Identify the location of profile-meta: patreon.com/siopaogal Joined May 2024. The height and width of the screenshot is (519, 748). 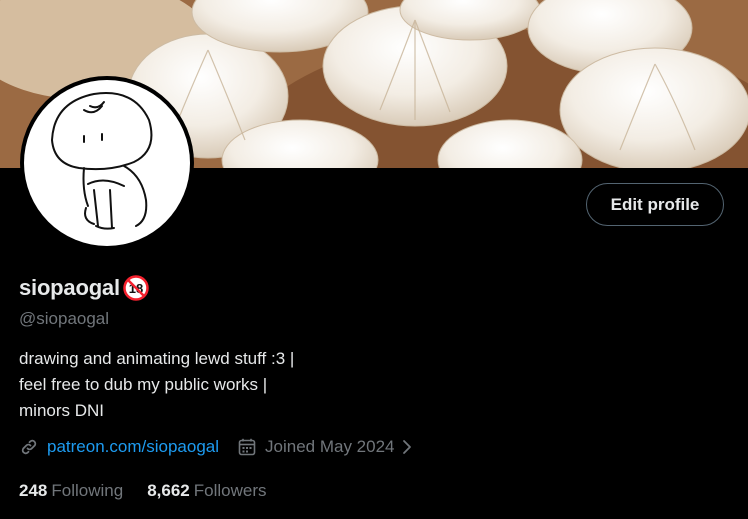
(216, 447).